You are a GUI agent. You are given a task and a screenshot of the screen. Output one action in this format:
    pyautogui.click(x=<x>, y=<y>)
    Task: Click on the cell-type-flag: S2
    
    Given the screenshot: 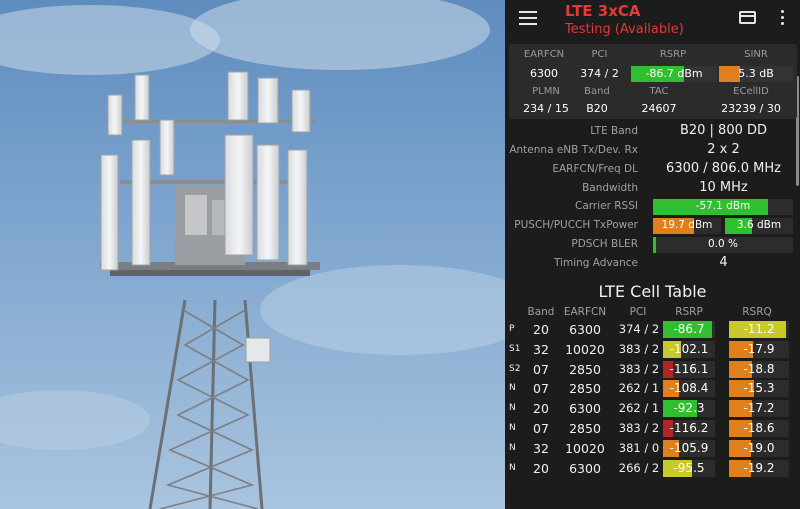 What is the action you would take?
    pyautogui.click(x=515, y=368)
    